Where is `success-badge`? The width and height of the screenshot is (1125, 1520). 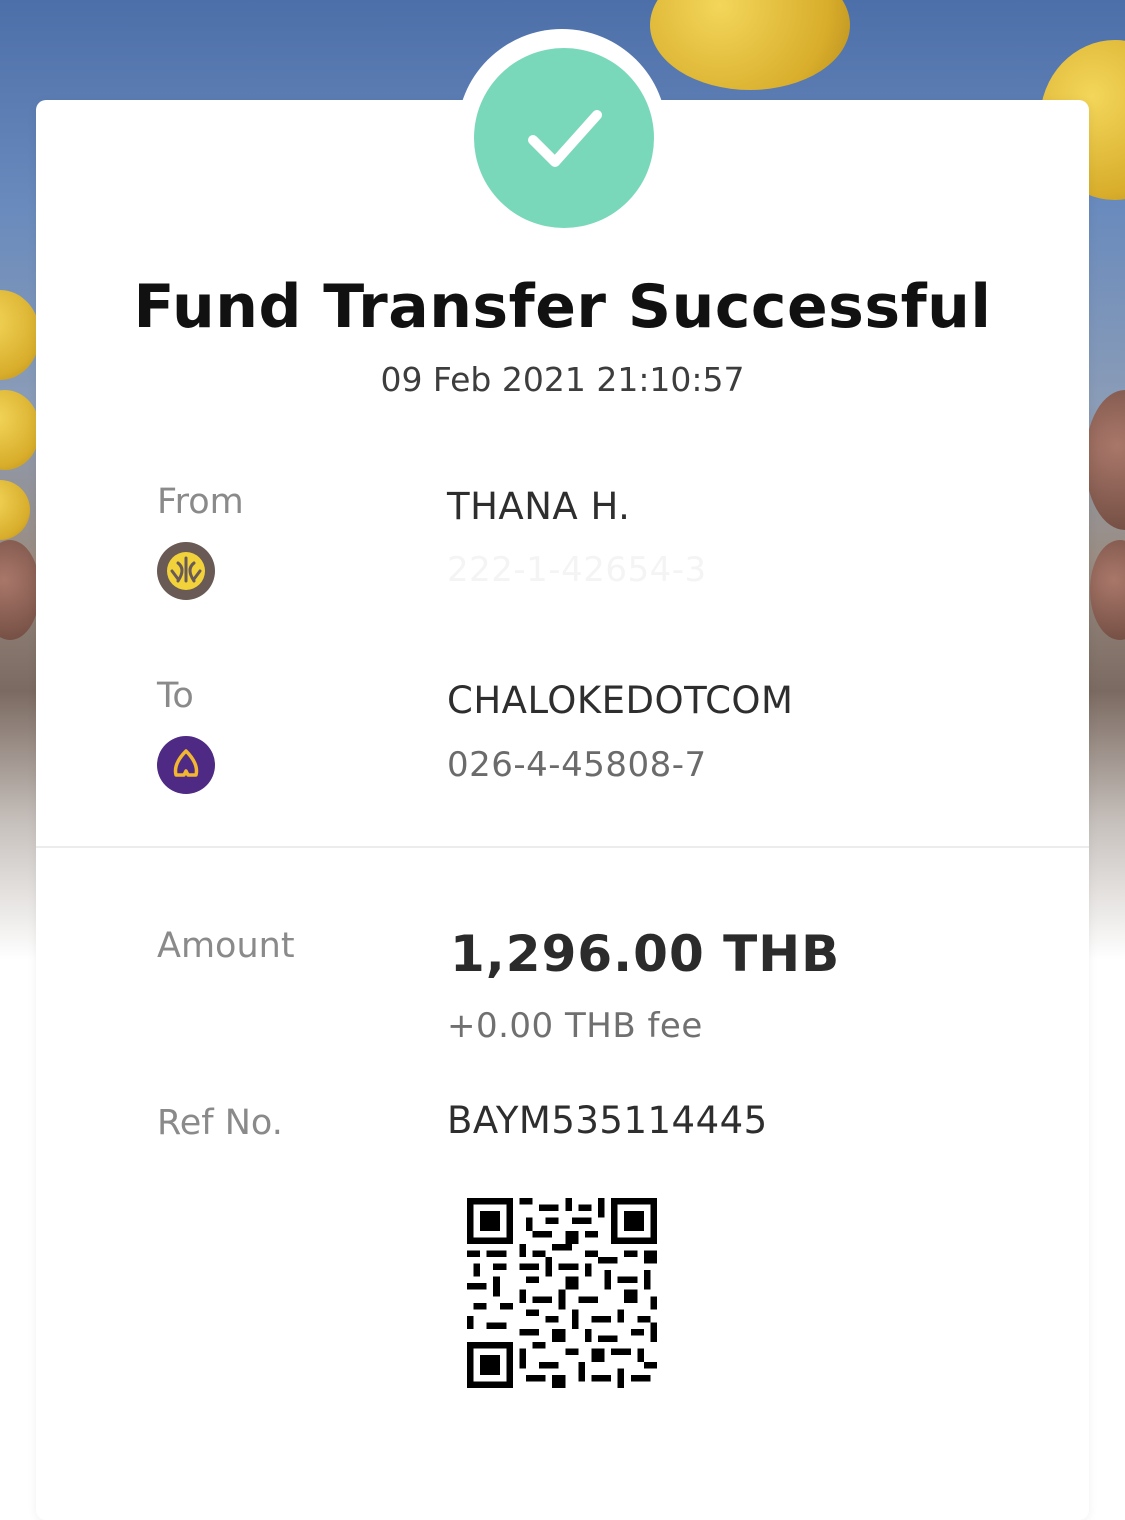 success-badge is located at coordinates (564, 138).